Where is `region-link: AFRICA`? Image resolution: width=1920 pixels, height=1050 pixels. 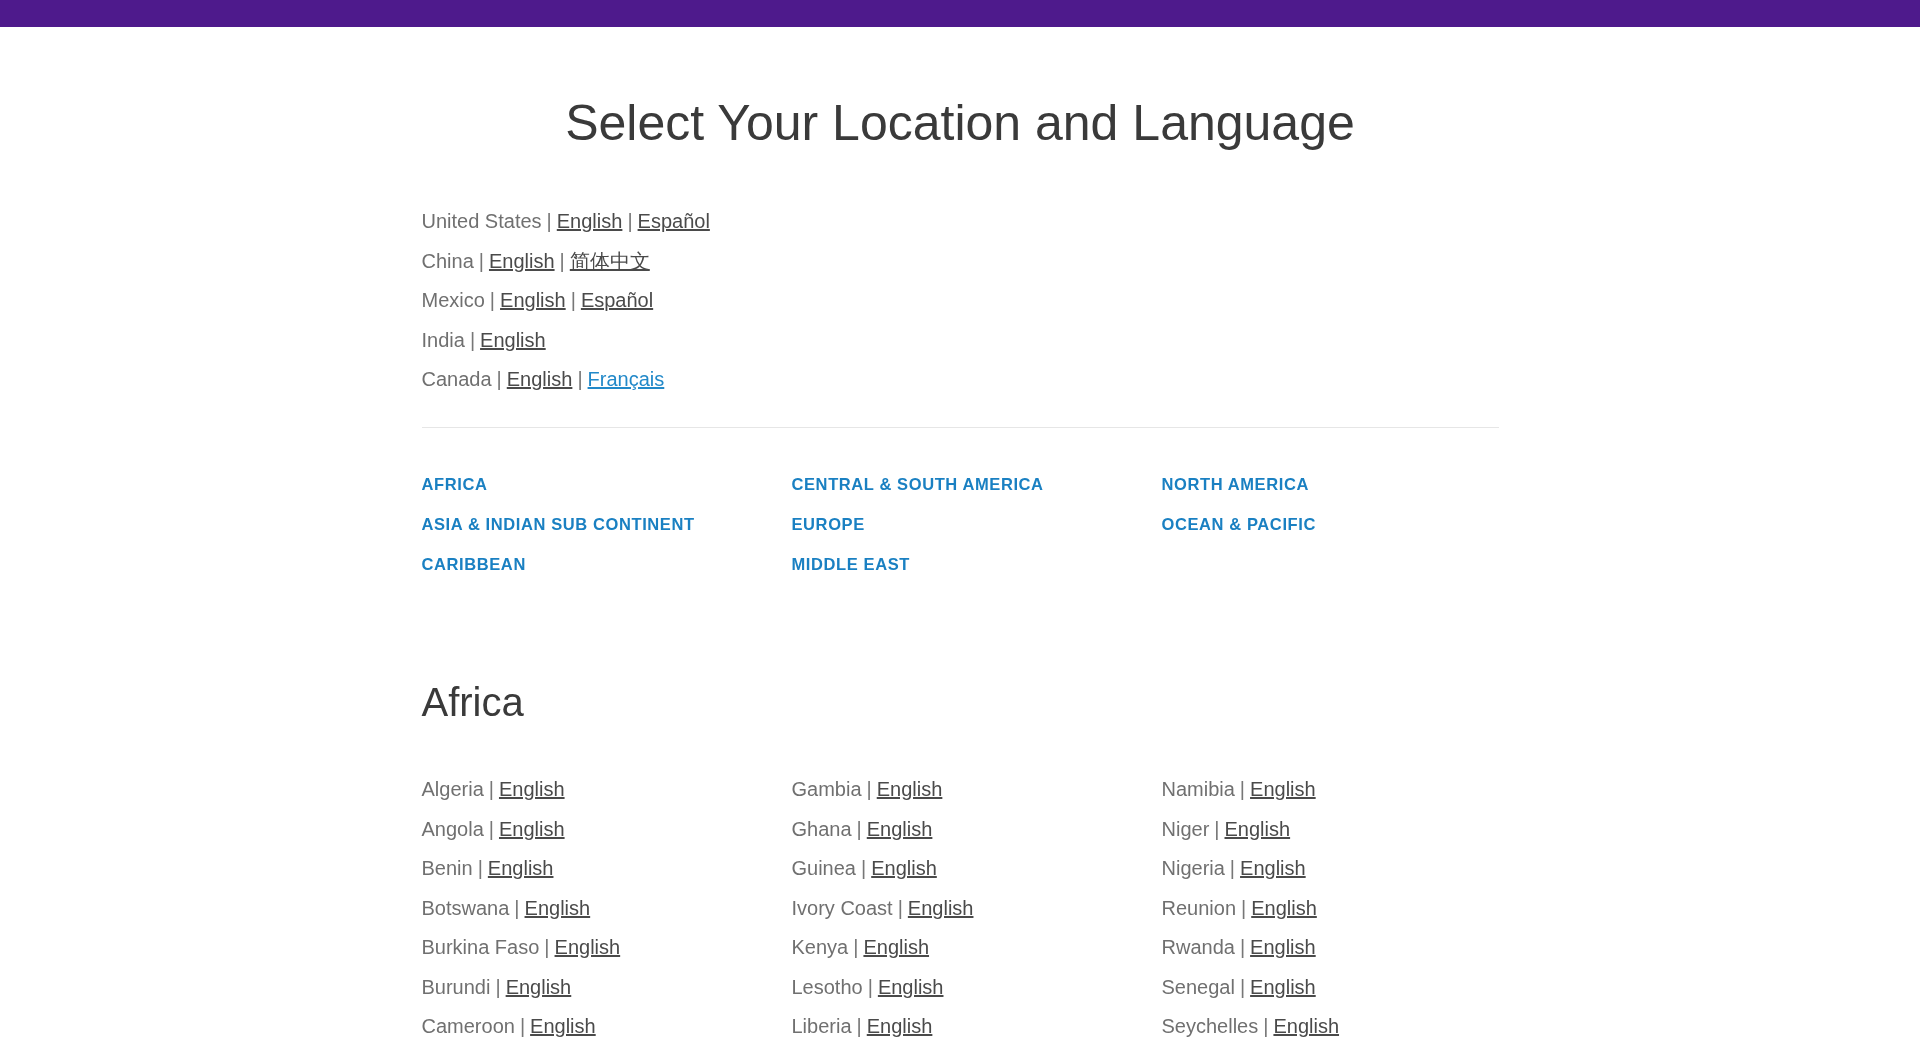
region-link: AFRICA is located at coordinates (454, 484).